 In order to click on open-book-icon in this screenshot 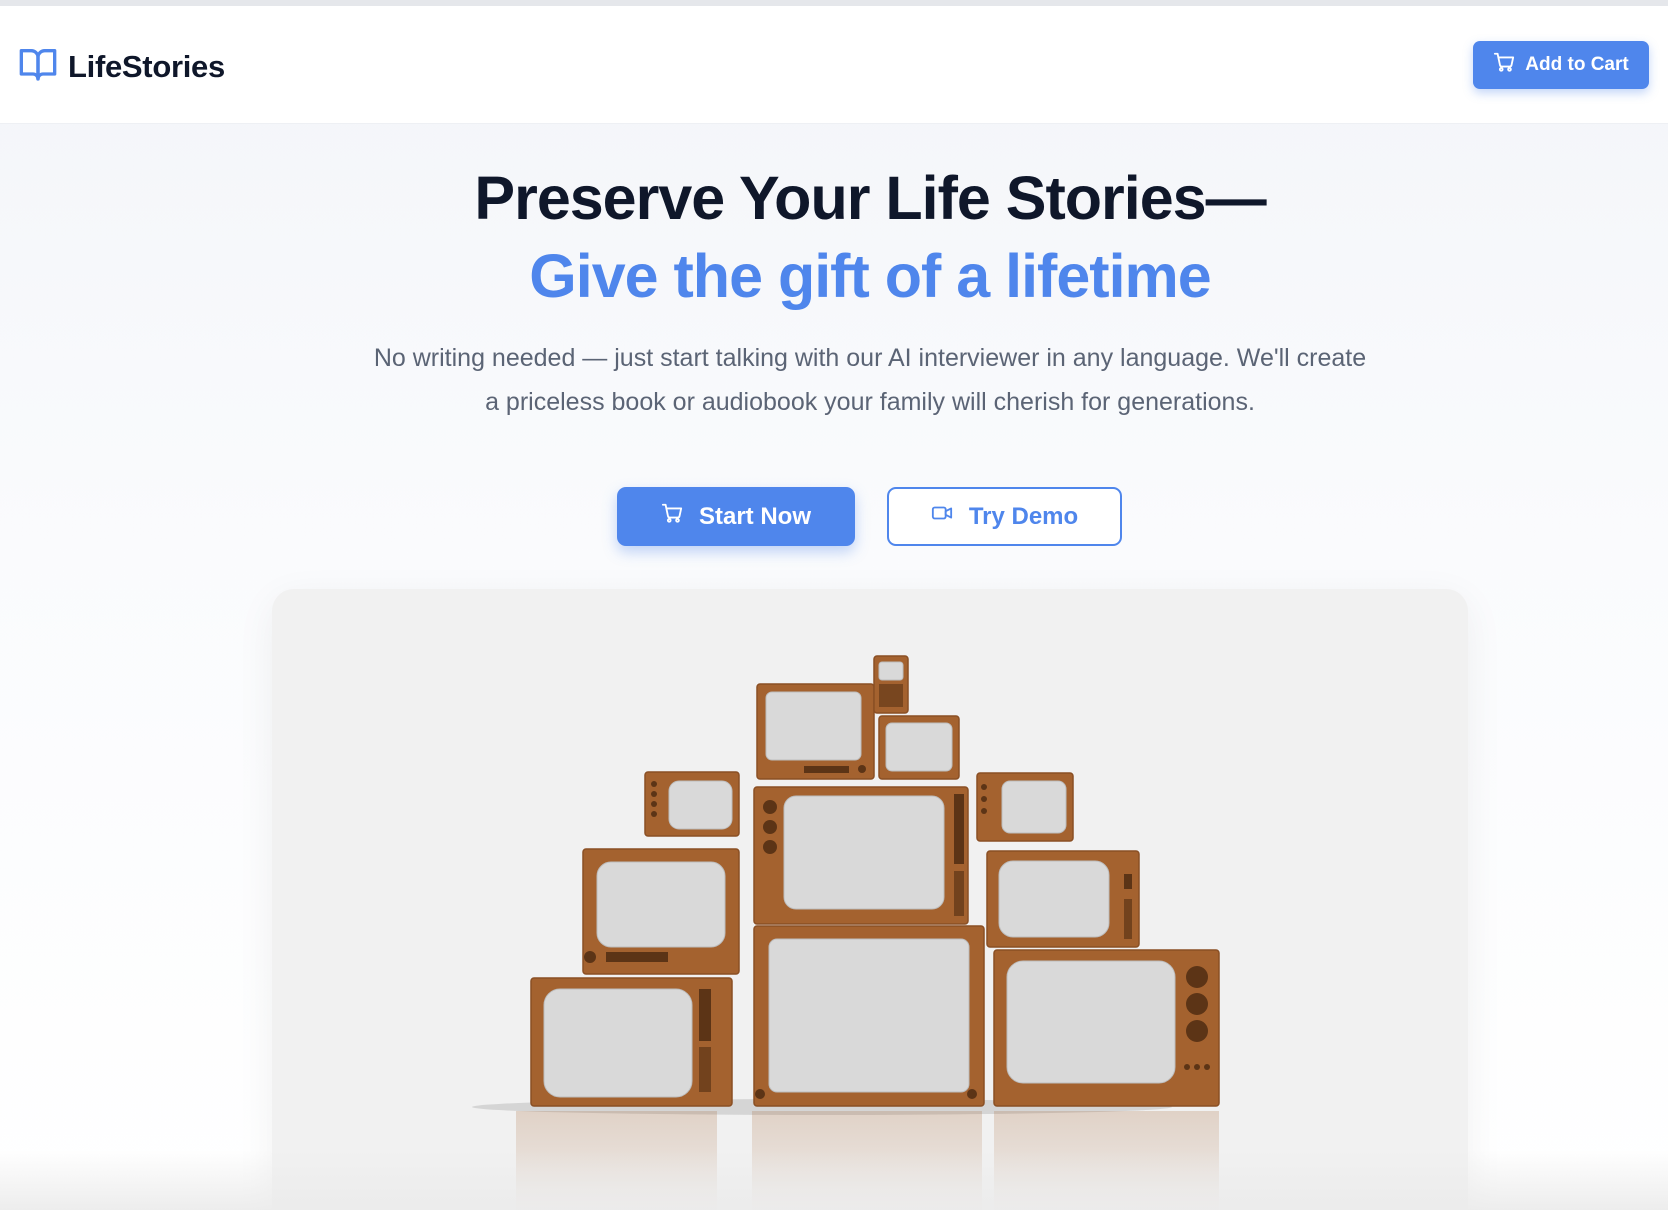, I will do `click(38, 66)`.